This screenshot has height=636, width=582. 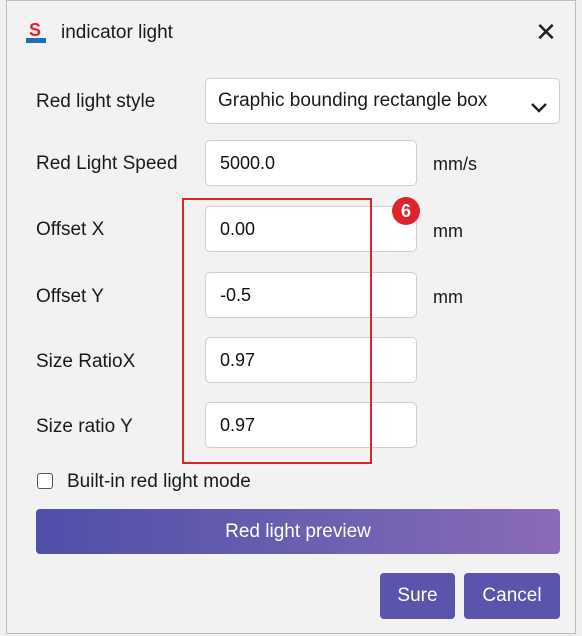 I want to click on app-logo-icon: S, so click(x=36, y=32).